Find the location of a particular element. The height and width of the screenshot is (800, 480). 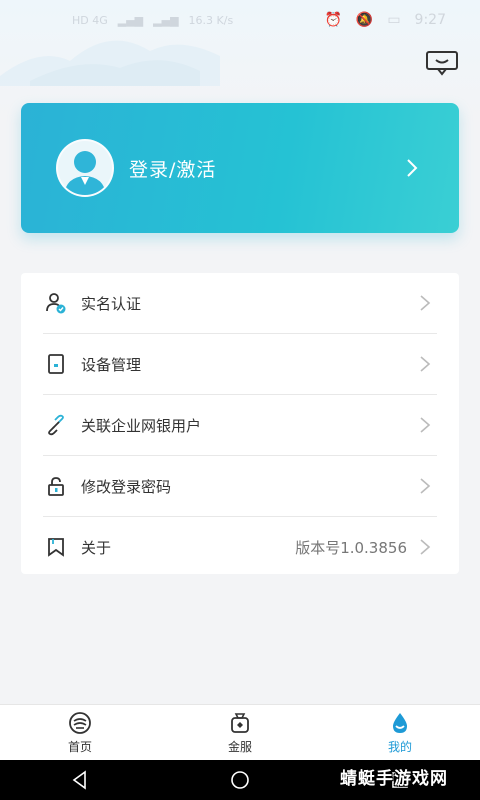

tab-home: 首页 is located at coordinates (80, 733).